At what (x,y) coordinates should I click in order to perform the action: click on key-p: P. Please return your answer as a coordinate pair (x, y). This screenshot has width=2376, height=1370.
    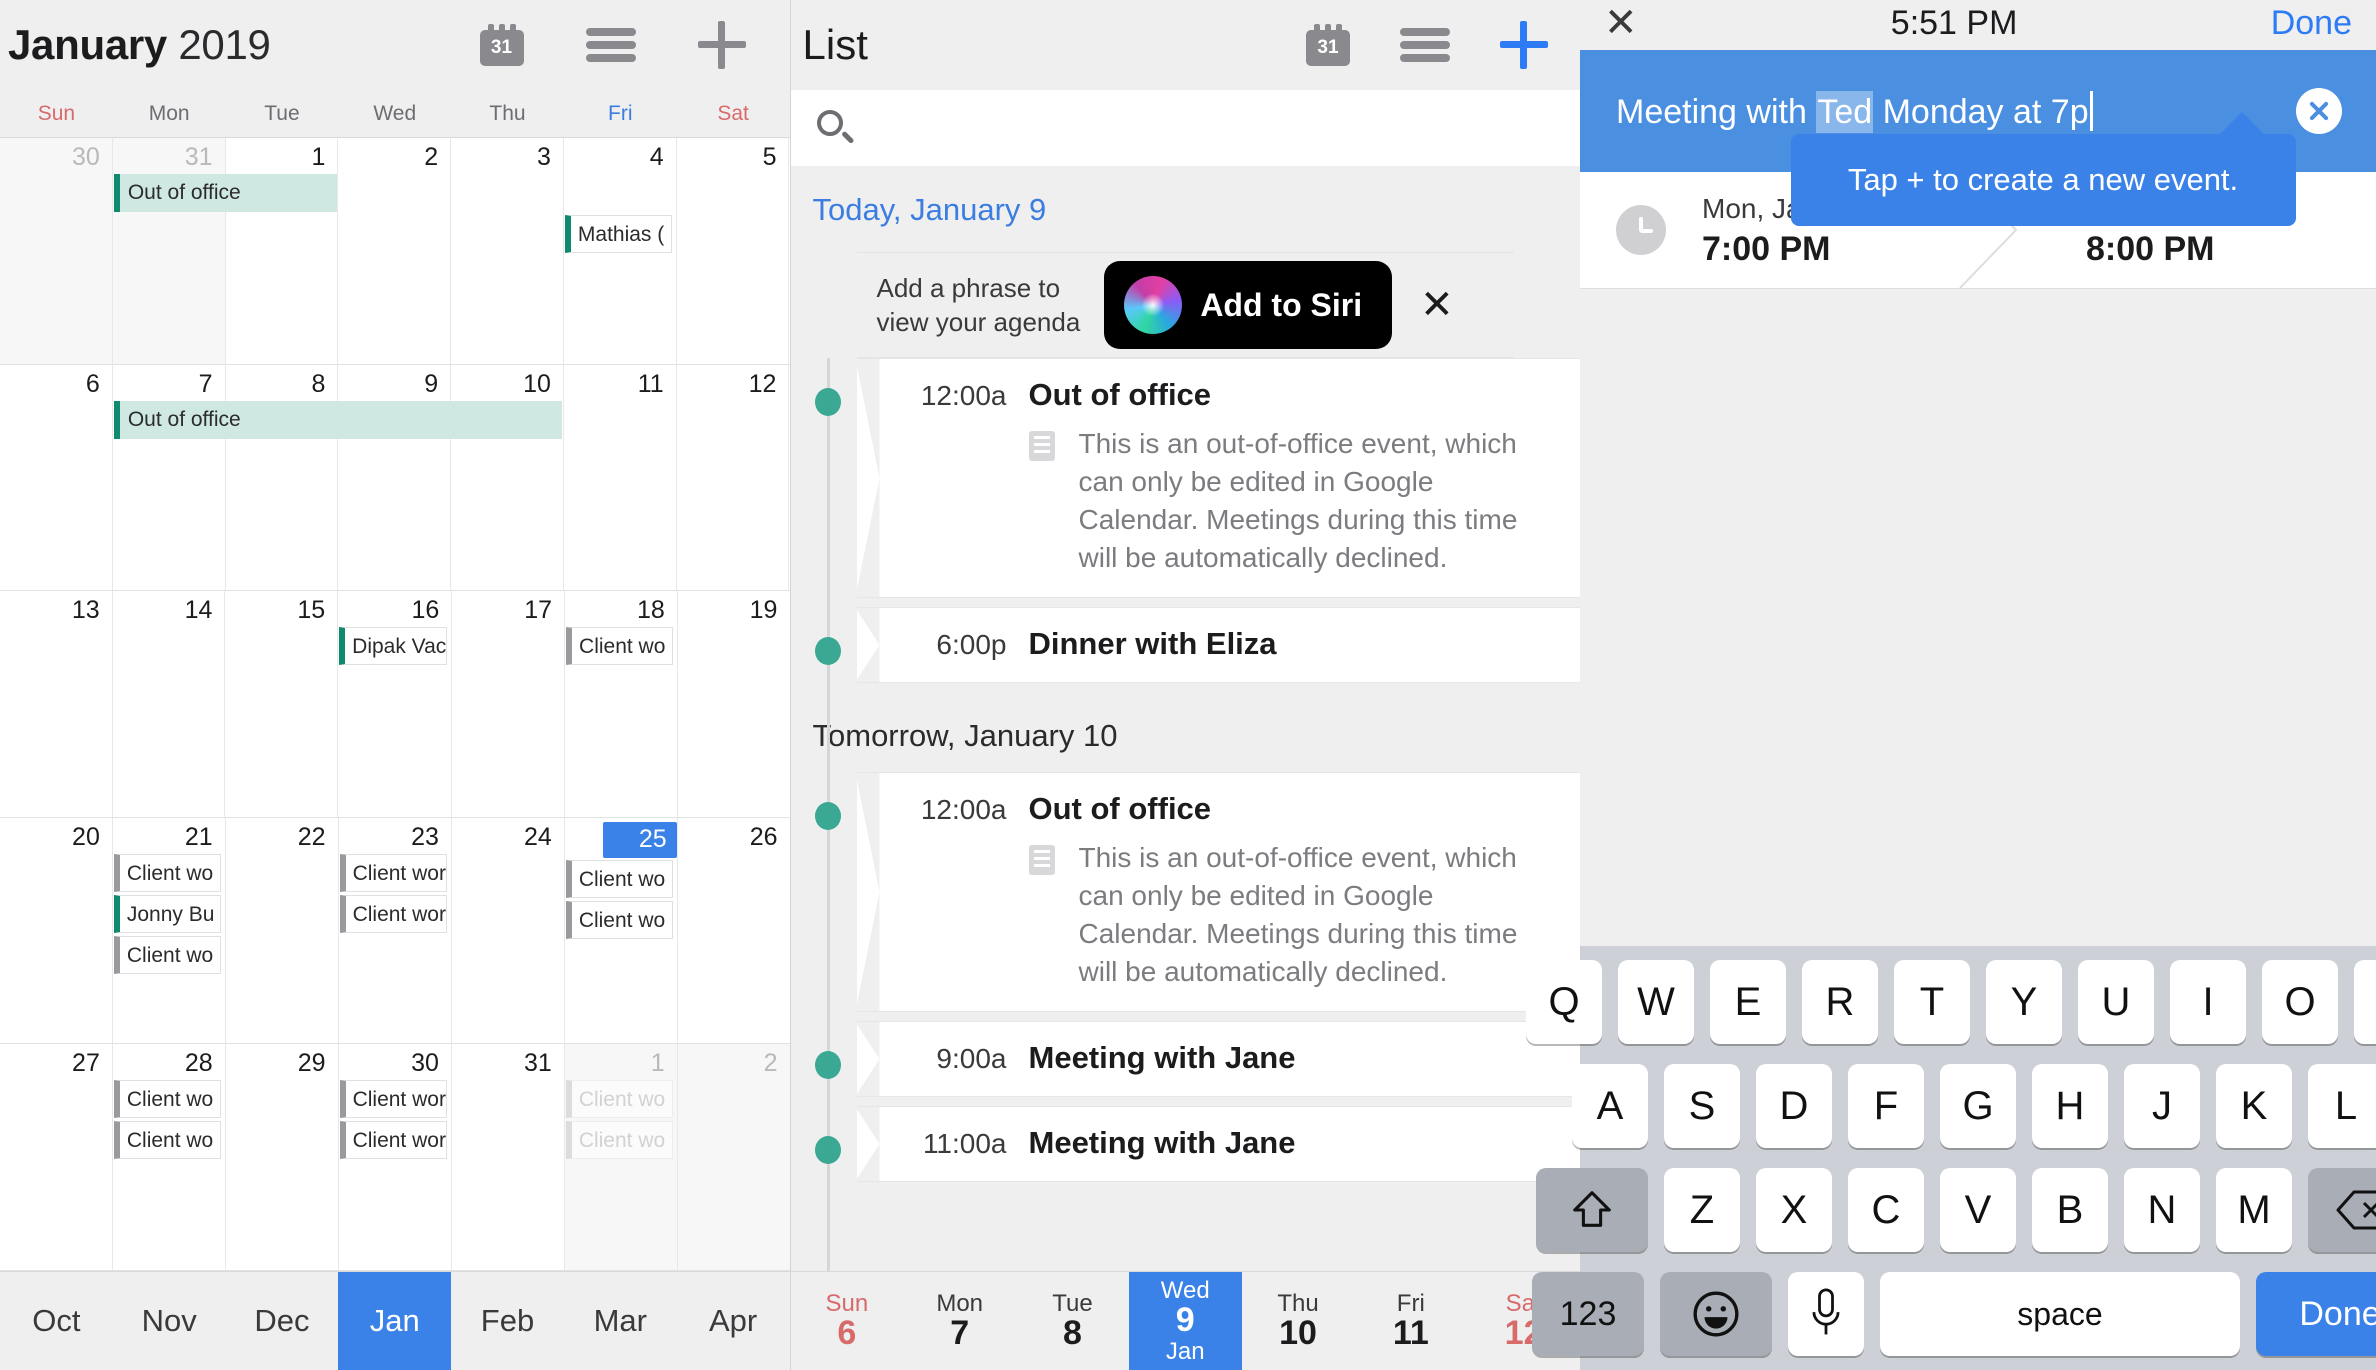
    Looking at the image, I should click on (2365, 1002).